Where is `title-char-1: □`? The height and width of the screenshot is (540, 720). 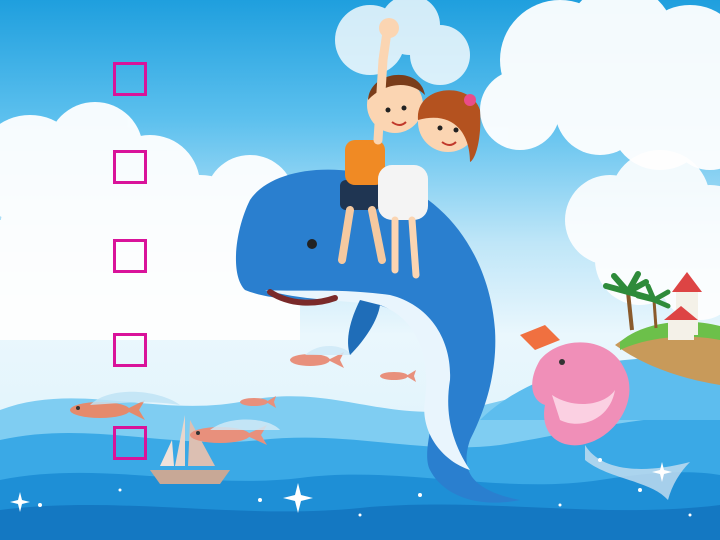 title-char-1: □ is located at coordinates (130, 79).